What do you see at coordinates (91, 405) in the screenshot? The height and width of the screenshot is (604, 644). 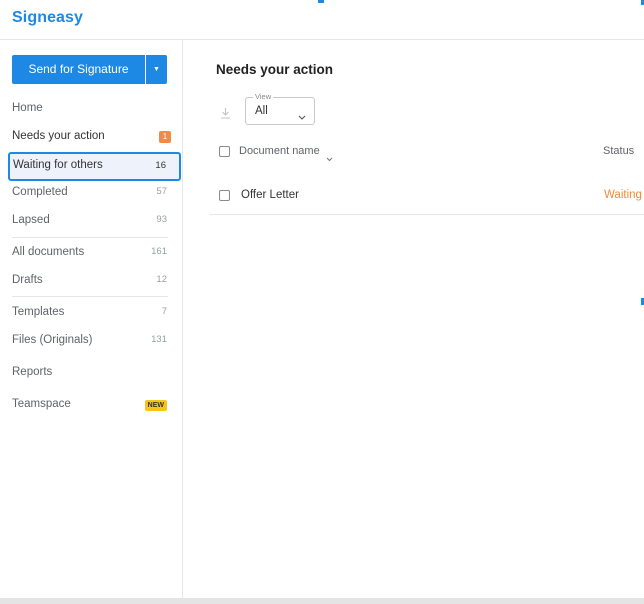 I see `sidebar-item-teamspace: Teamspace NEW` at bounding box center [91, 405].